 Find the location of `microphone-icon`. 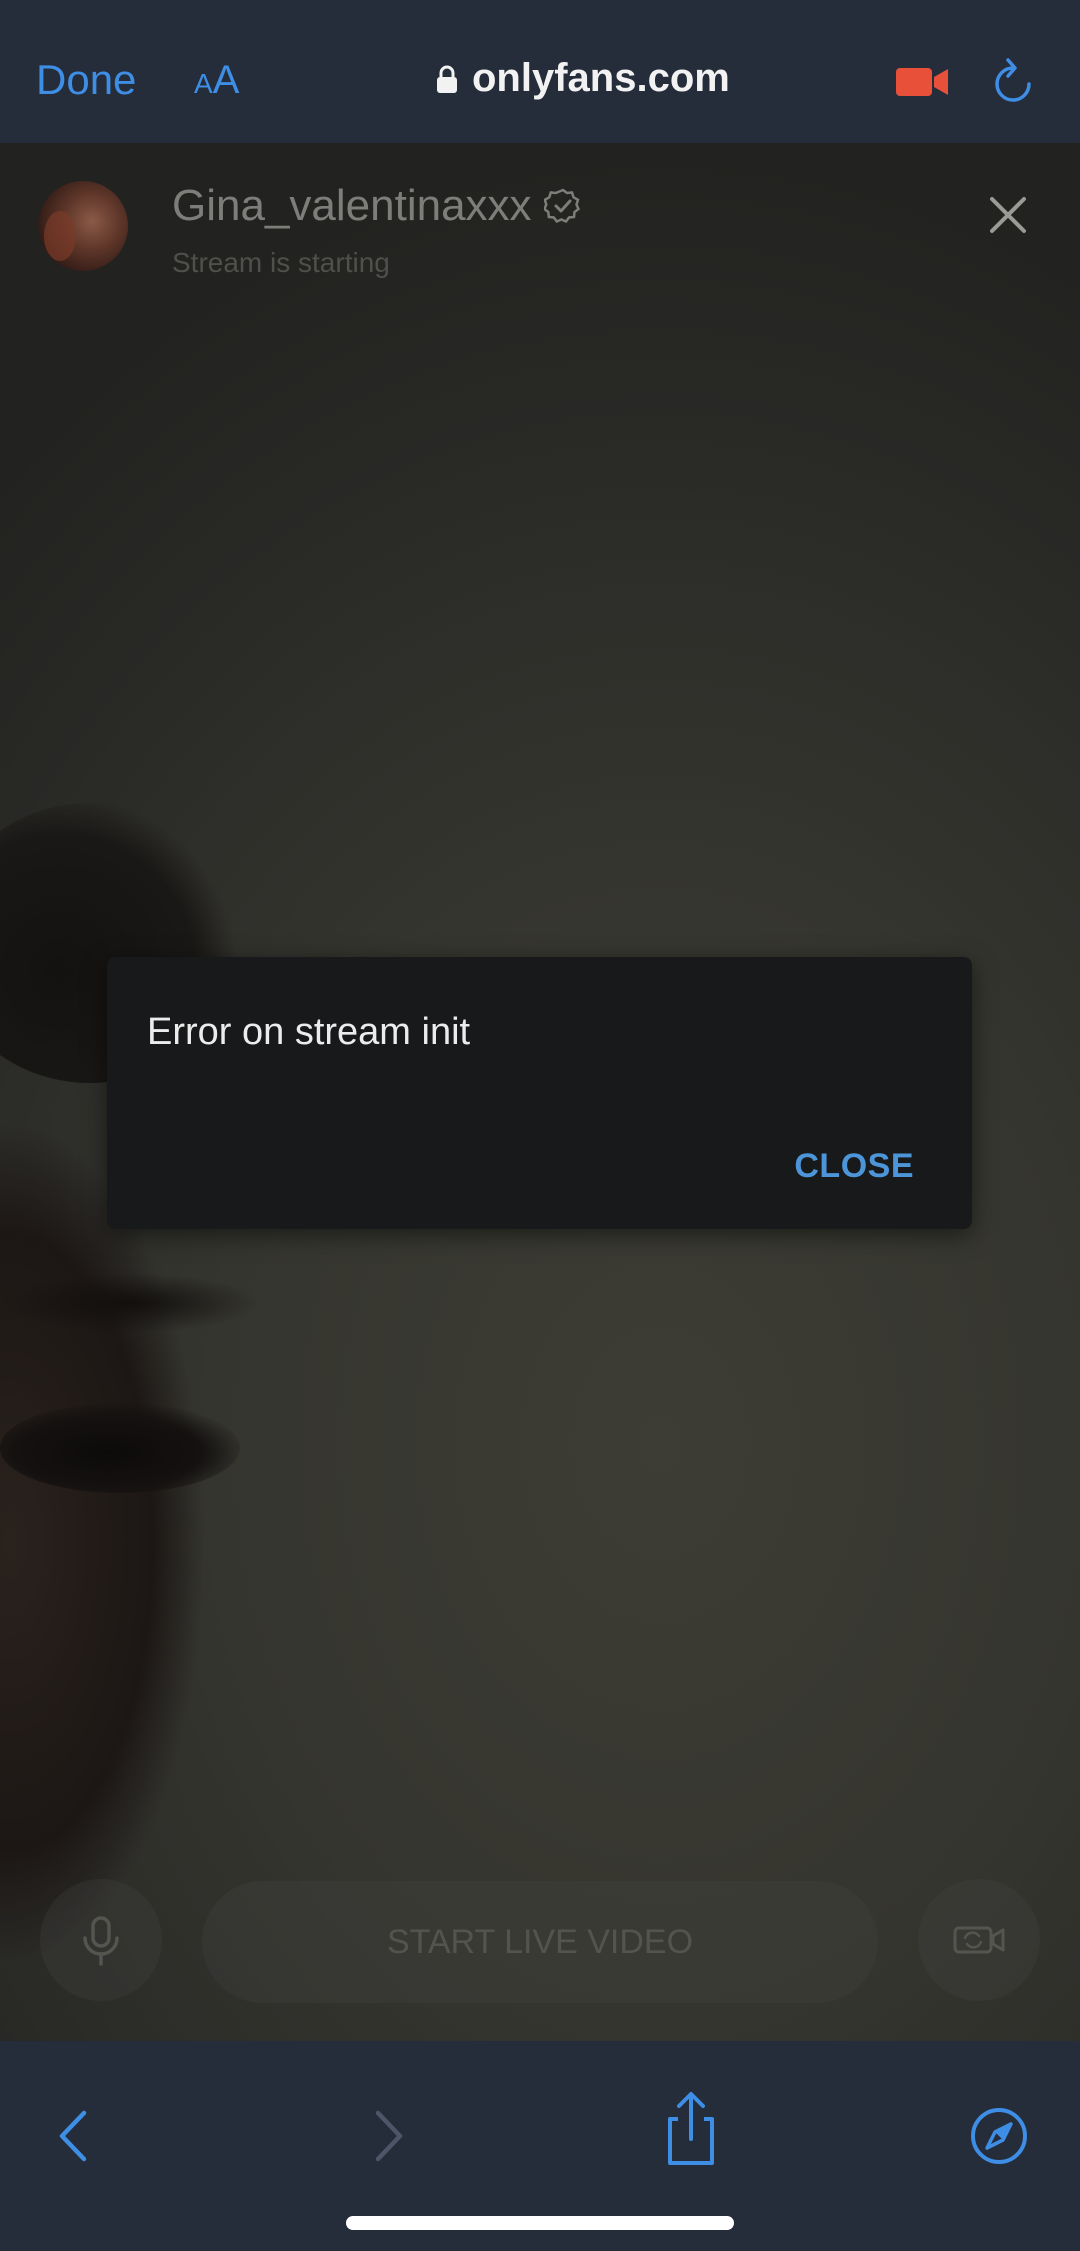

microphone-icon is located at coordinates (101, 1941).